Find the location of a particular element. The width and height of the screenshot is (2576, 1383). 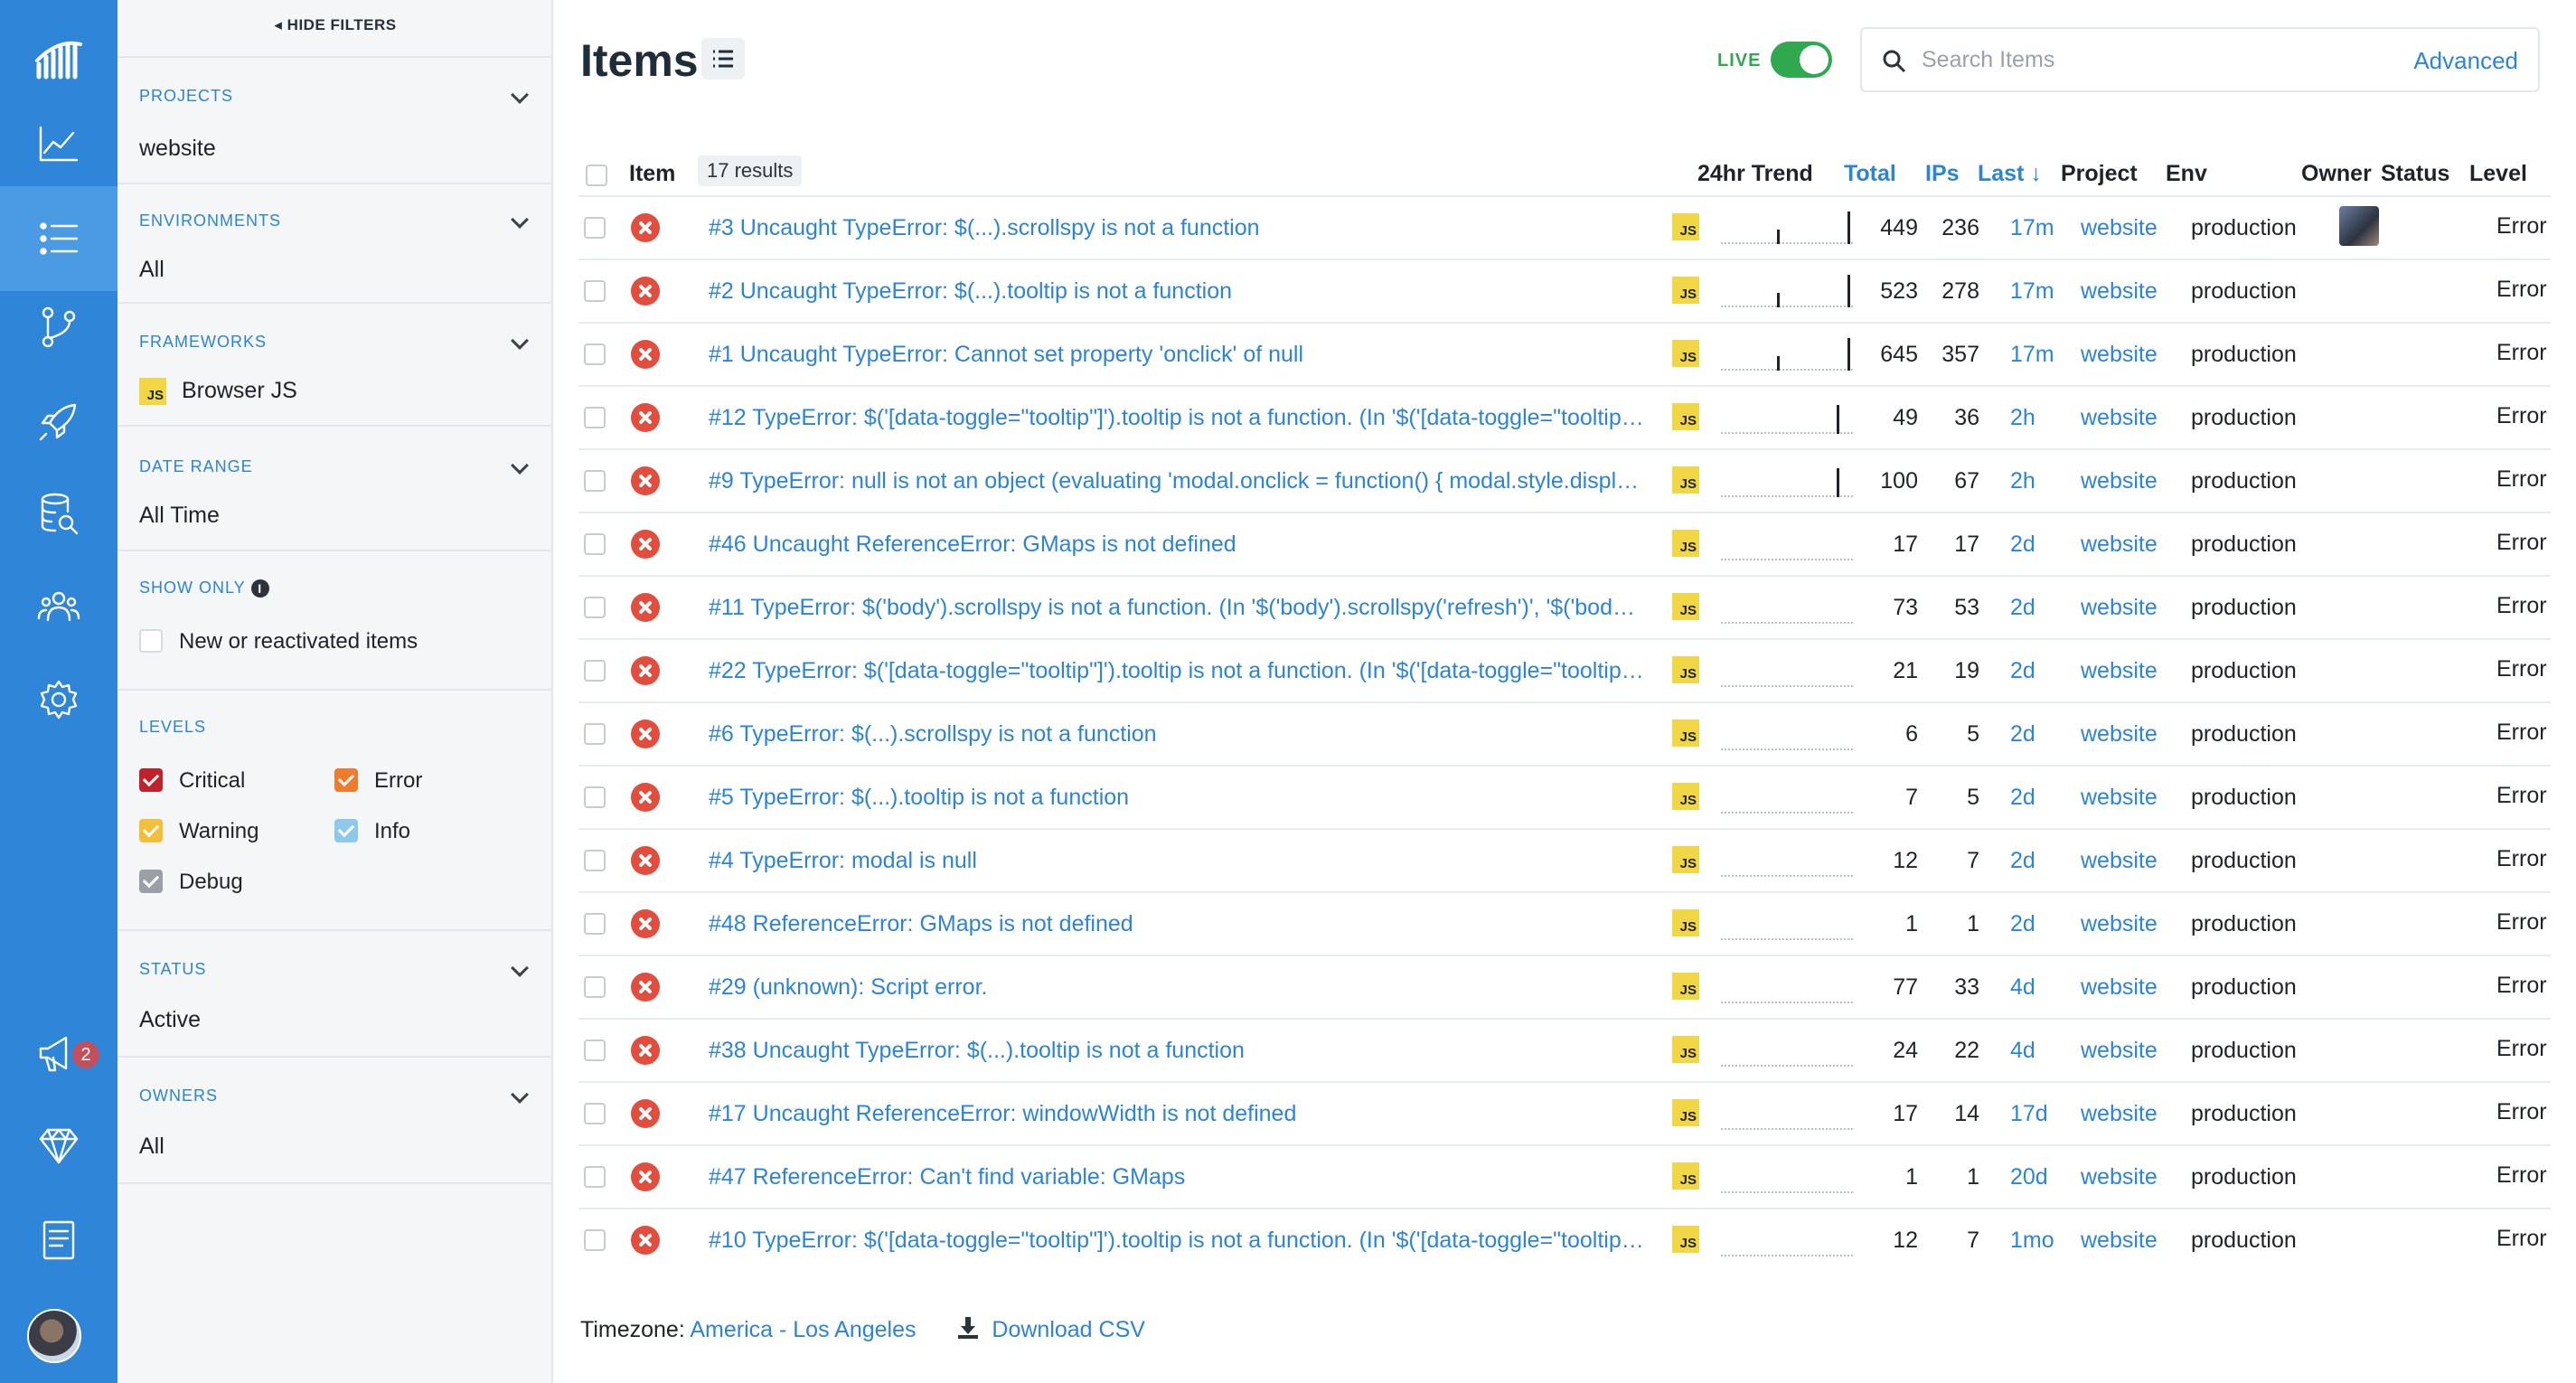

error-checkbox is located at coordinates (346, 780).